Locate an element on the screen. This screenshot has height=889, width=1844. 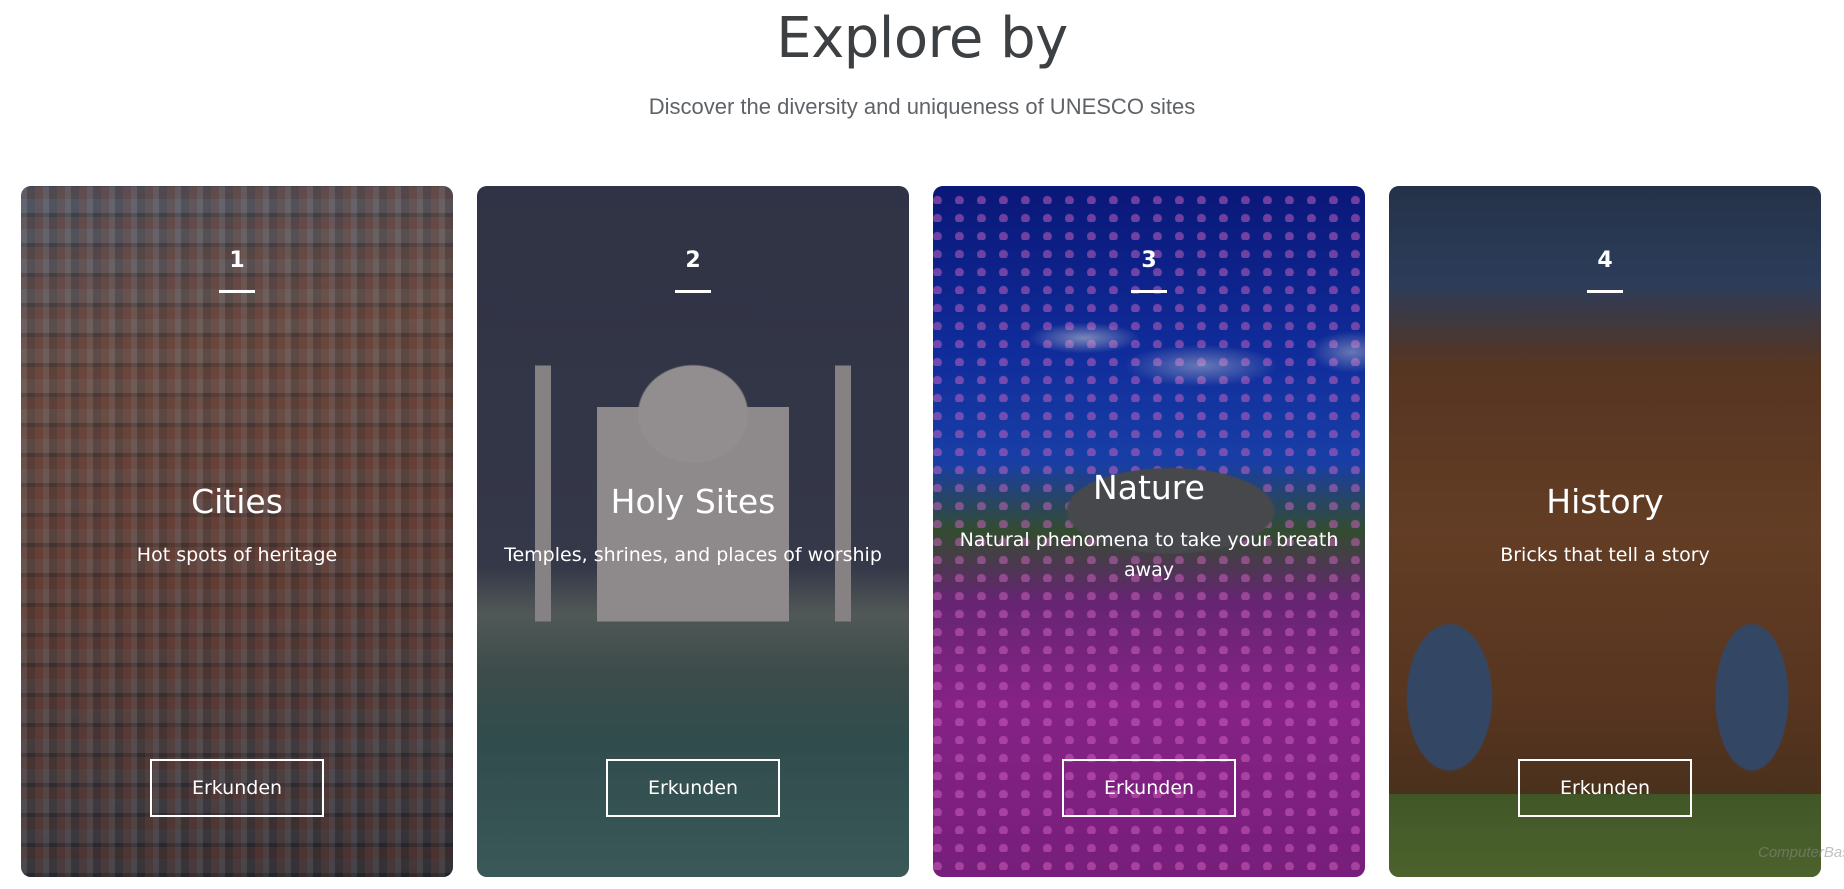
explore-button-history: Erkunden is located at coordinates (1605, 788).